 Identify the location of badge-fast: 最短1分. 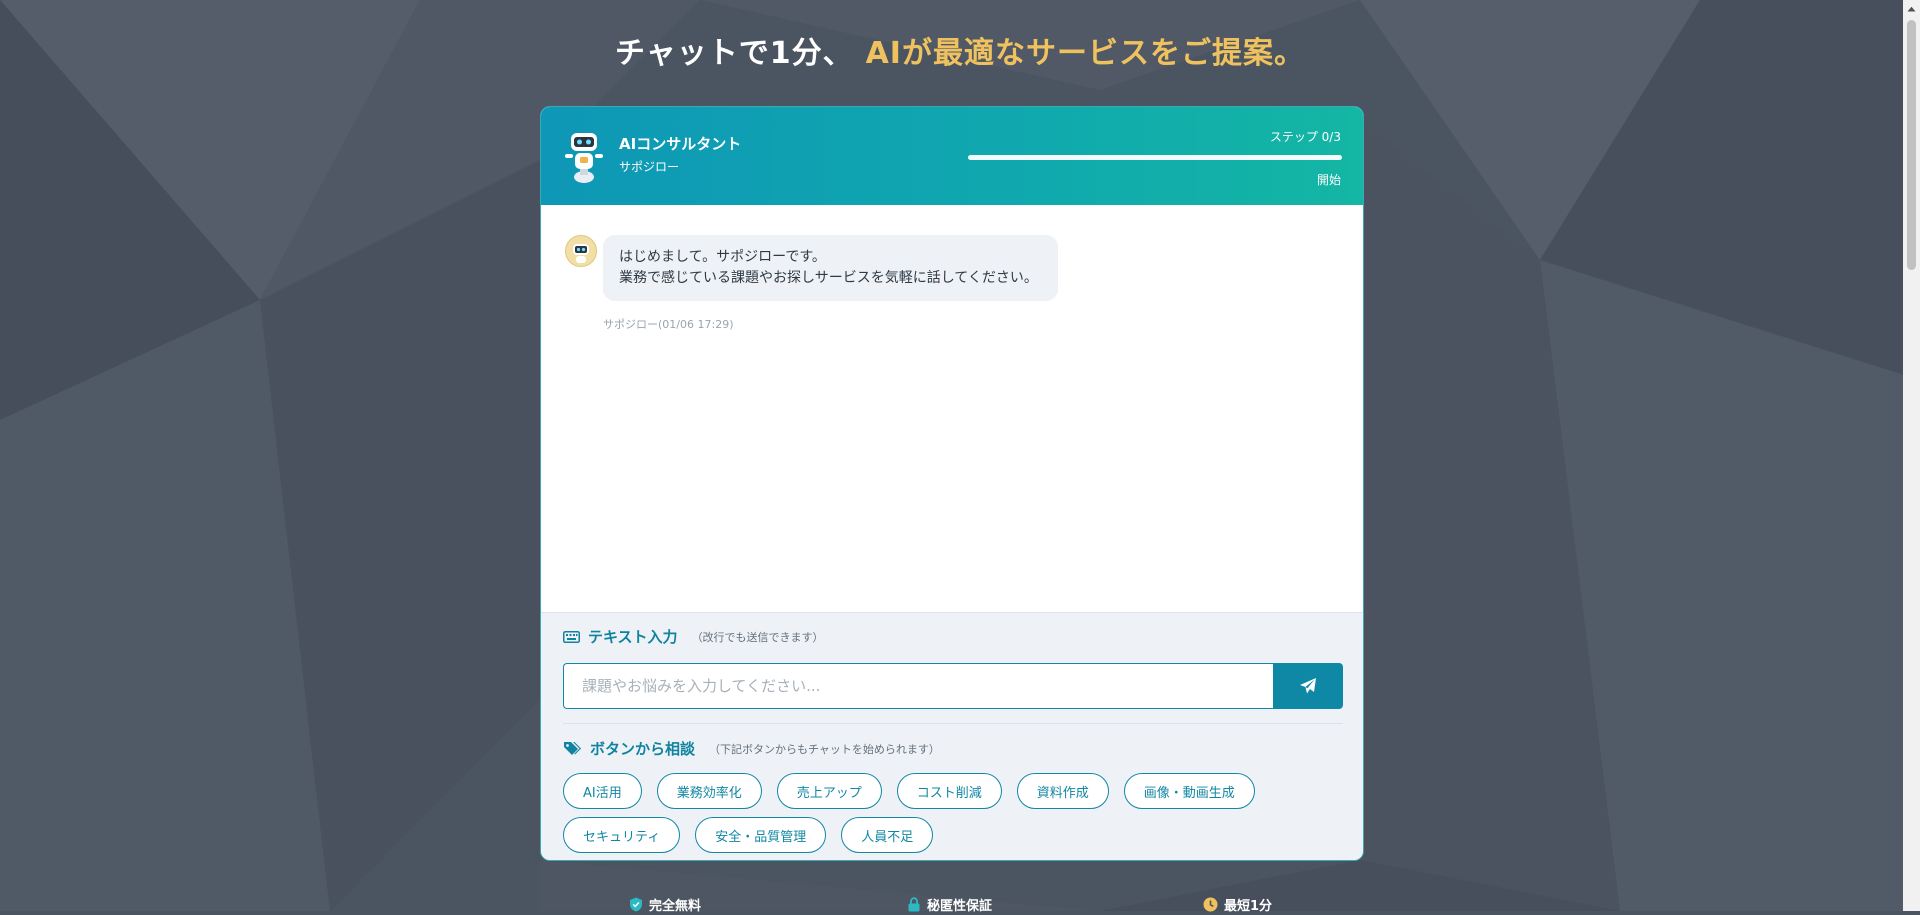
(1237, 904).